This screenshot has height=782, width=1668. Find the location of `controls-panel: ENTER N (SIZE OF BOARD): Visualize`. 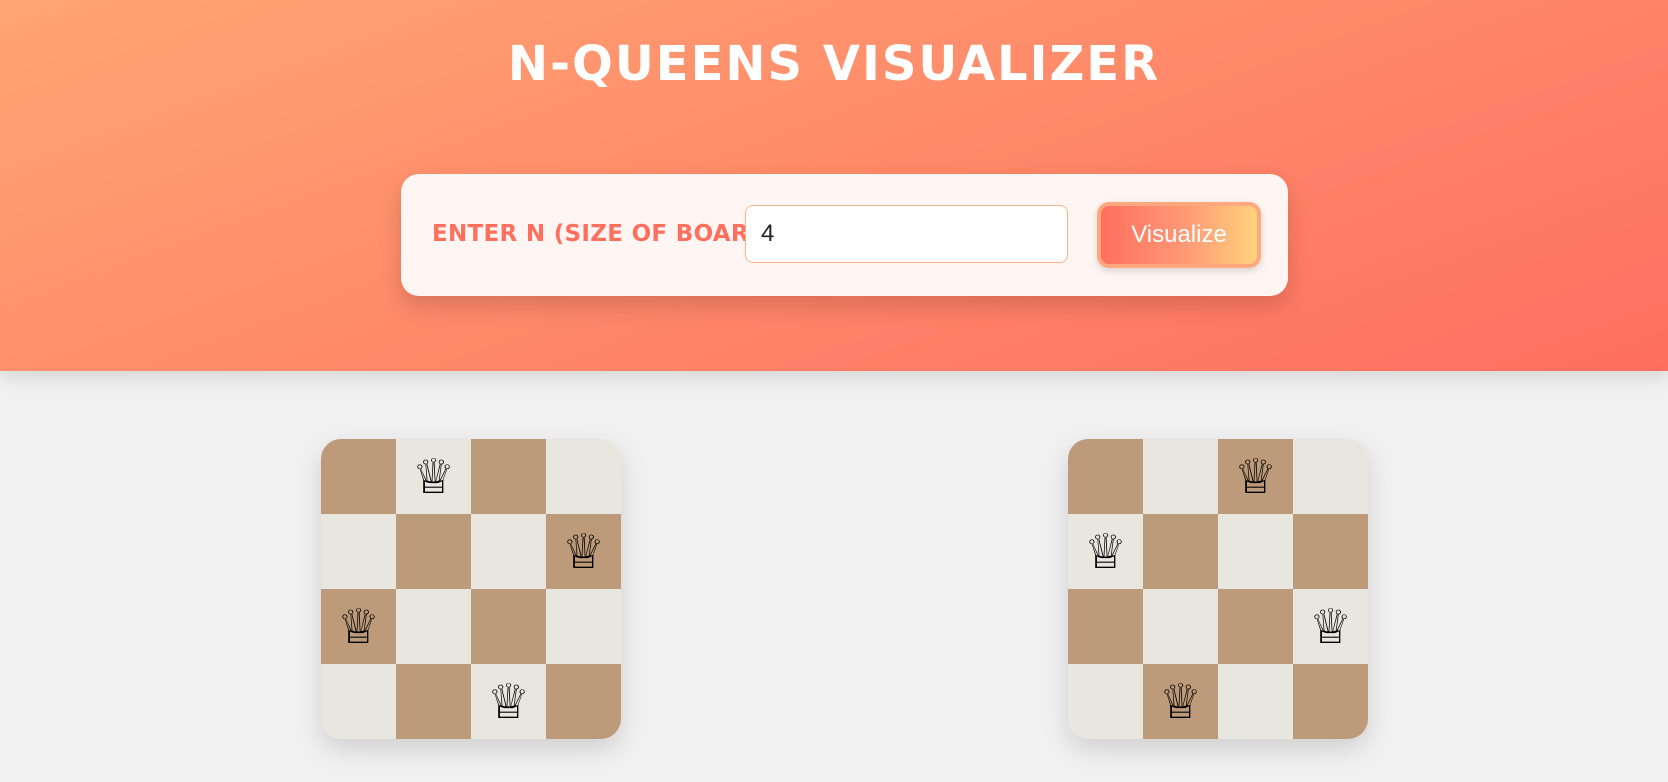

controls-panel: ENTER N (SIZE OF BOARD): Visualize is located at coordinates (844, 235).